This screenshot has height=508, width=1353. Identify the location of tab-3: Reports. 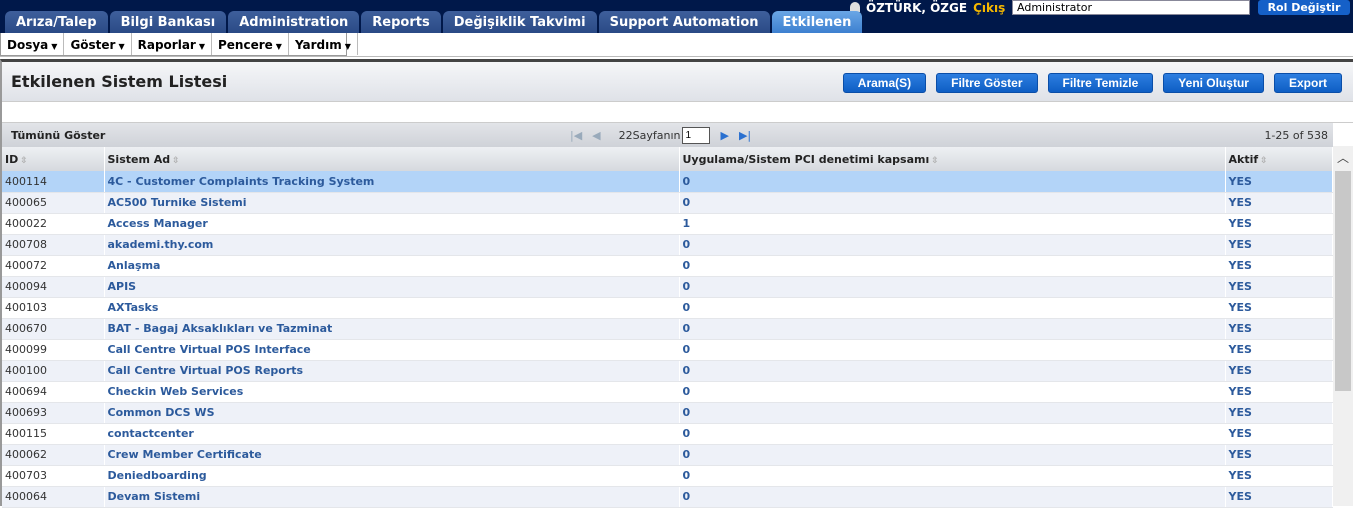
(401, 22).